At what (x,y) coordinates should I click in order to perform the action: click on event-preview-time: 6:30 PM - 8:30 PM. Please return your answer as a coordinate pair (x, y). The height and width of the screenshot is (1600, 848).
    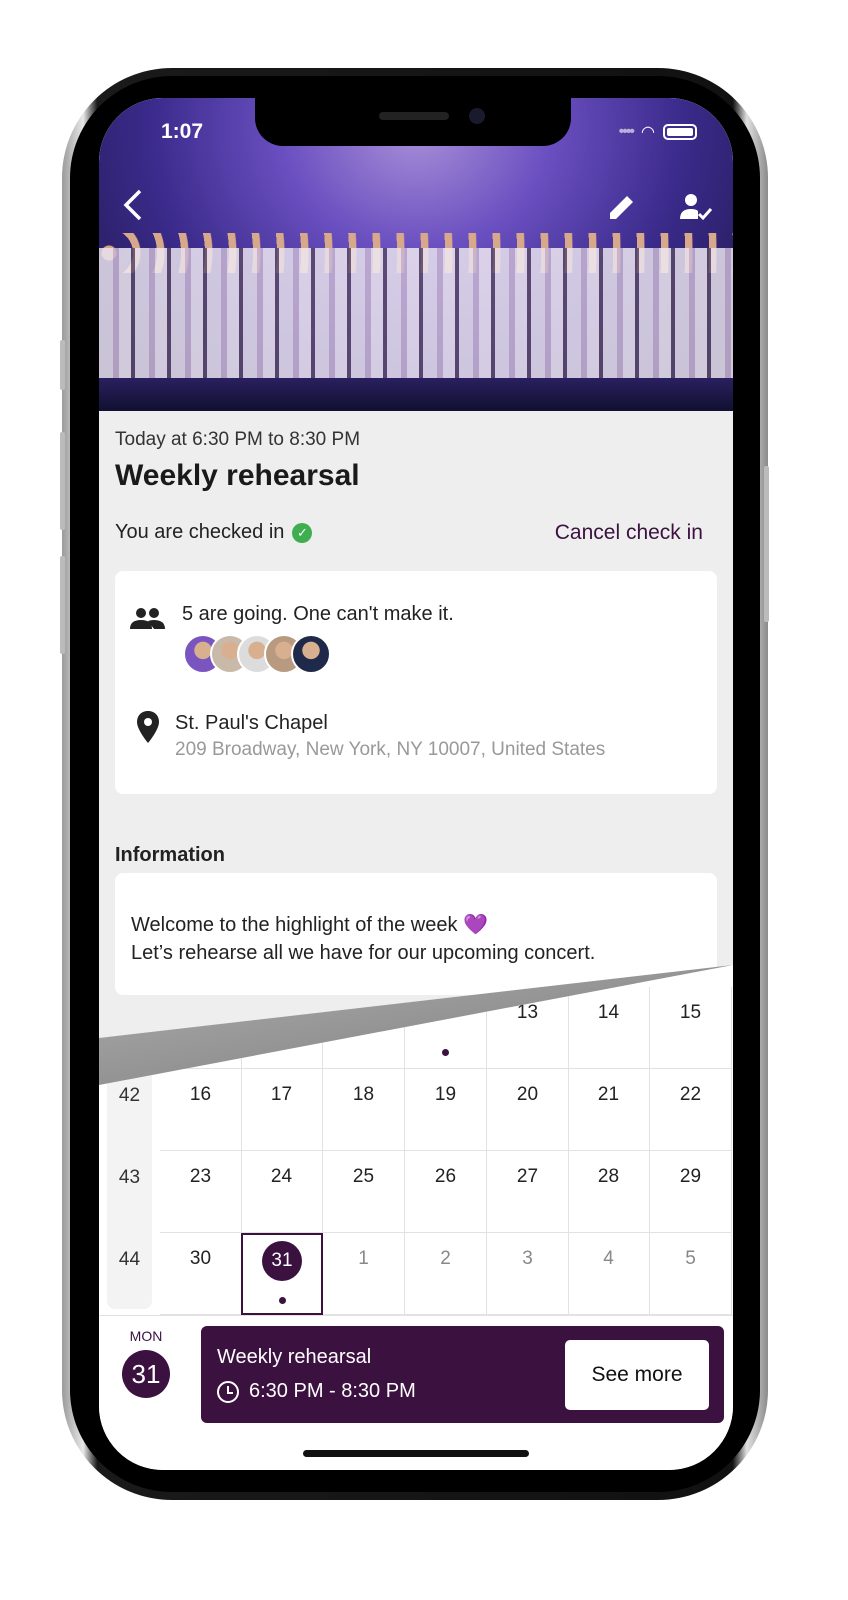
    Looking at the image, I should click on (316, 1391).